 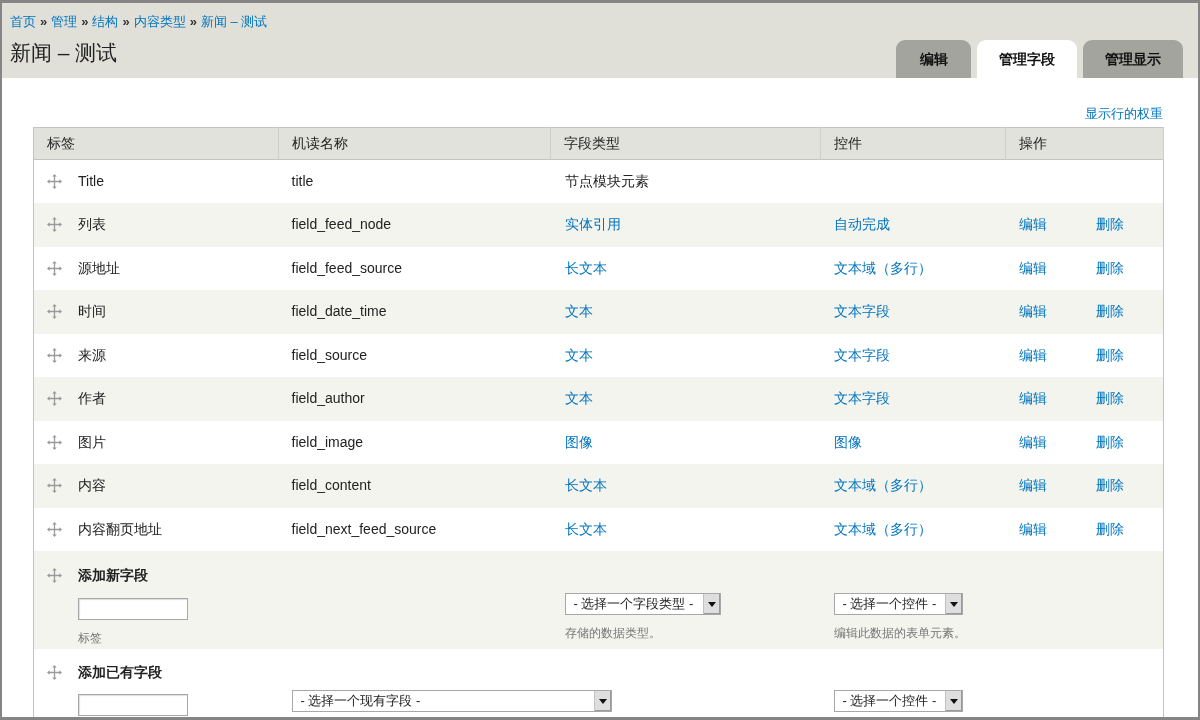 What do you see at coordinates (92, 225) in the screenshot?
I see `field-label: 列表` at bounding box center [92, 225].